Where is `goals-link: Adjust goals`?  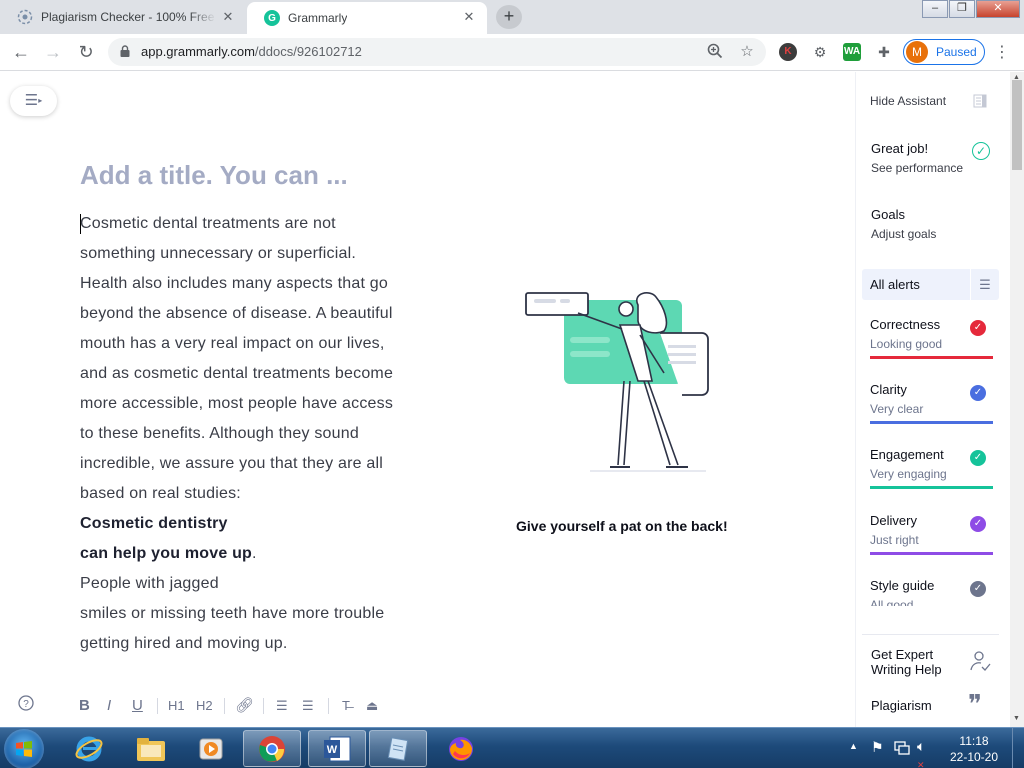 goals-link: Adjust goals is located at coordinates (903, 234).